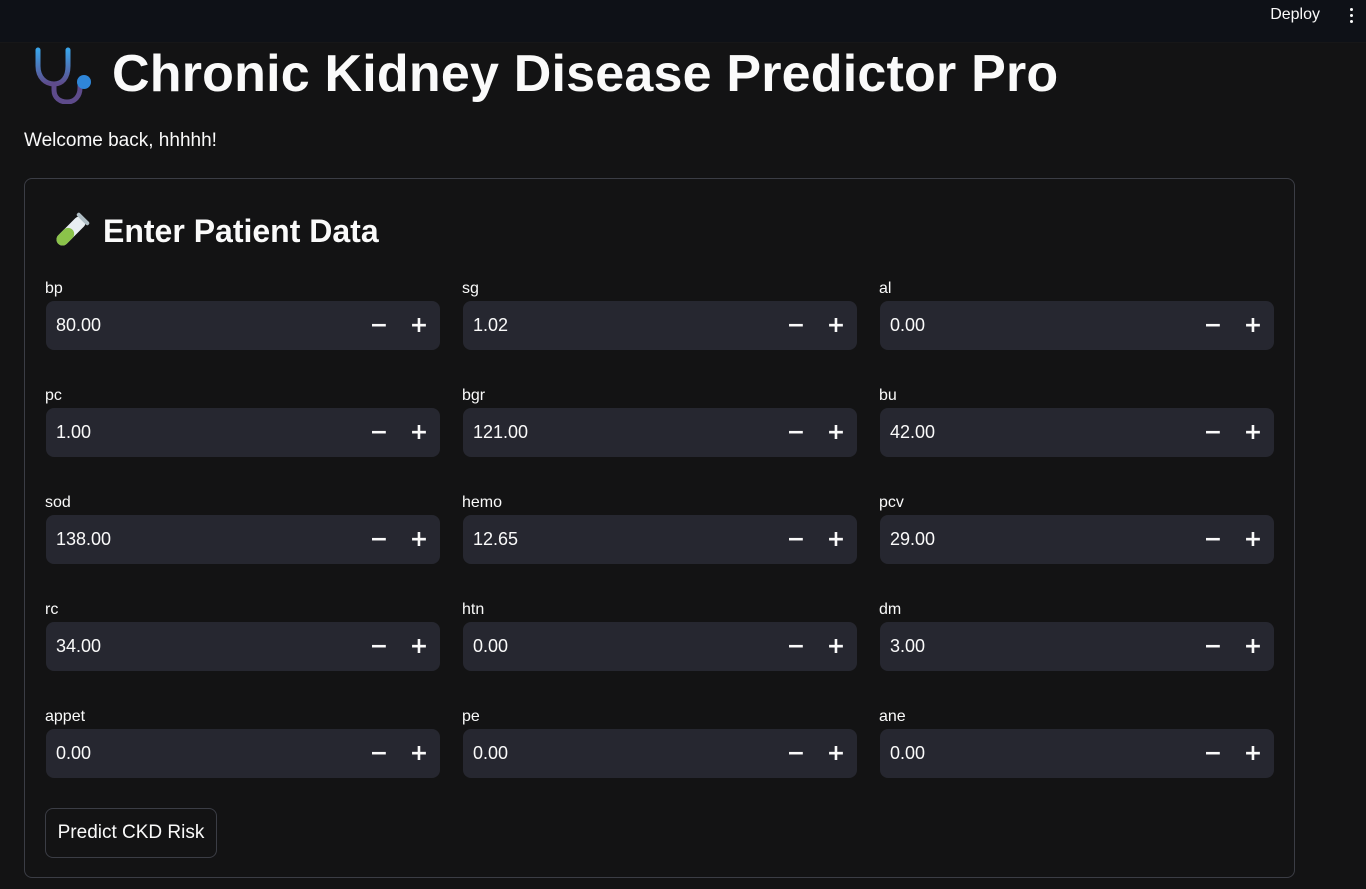  What do you see at coordinates (201, 325) in the screenshot?
I see `bp-input` at bounding box center [201, 325].